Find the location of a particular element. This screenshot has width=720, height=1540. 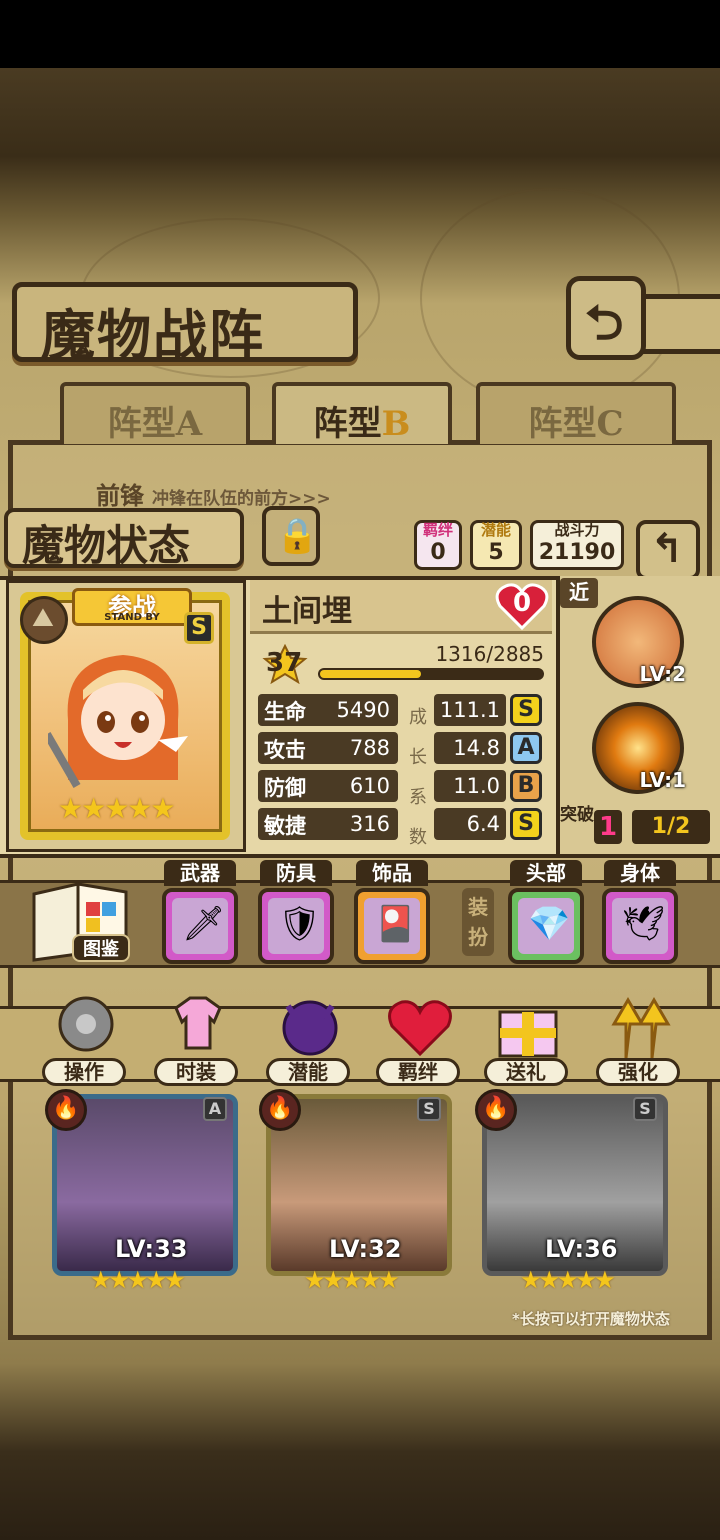

growth-row-3: 6.4 is located at coordinates (470, 824).